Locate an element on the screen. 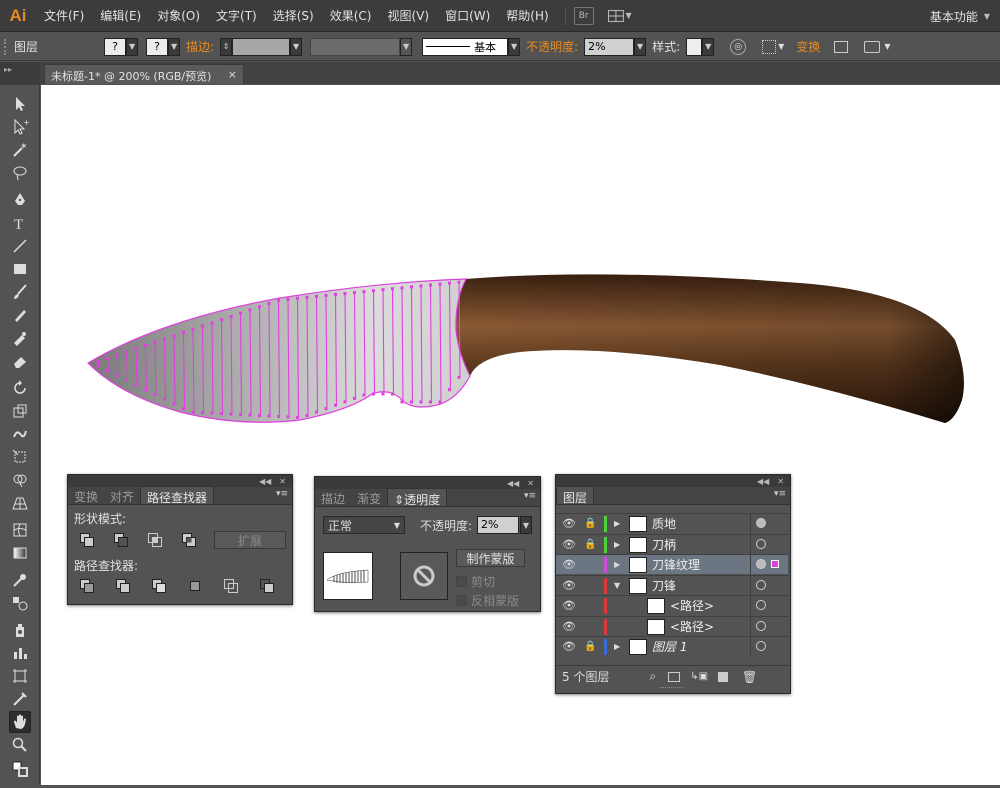 This screenshot has width=1000, height=788. stroke-weight-stepper: ⇕ is located at coordinates (226, 46).